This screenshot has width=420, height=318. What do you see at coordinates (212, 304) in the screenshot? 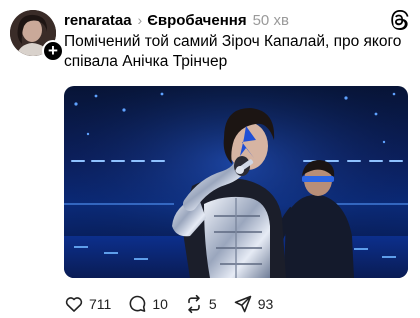
I see `repost-count: 5` at bounding box center [212, 304].